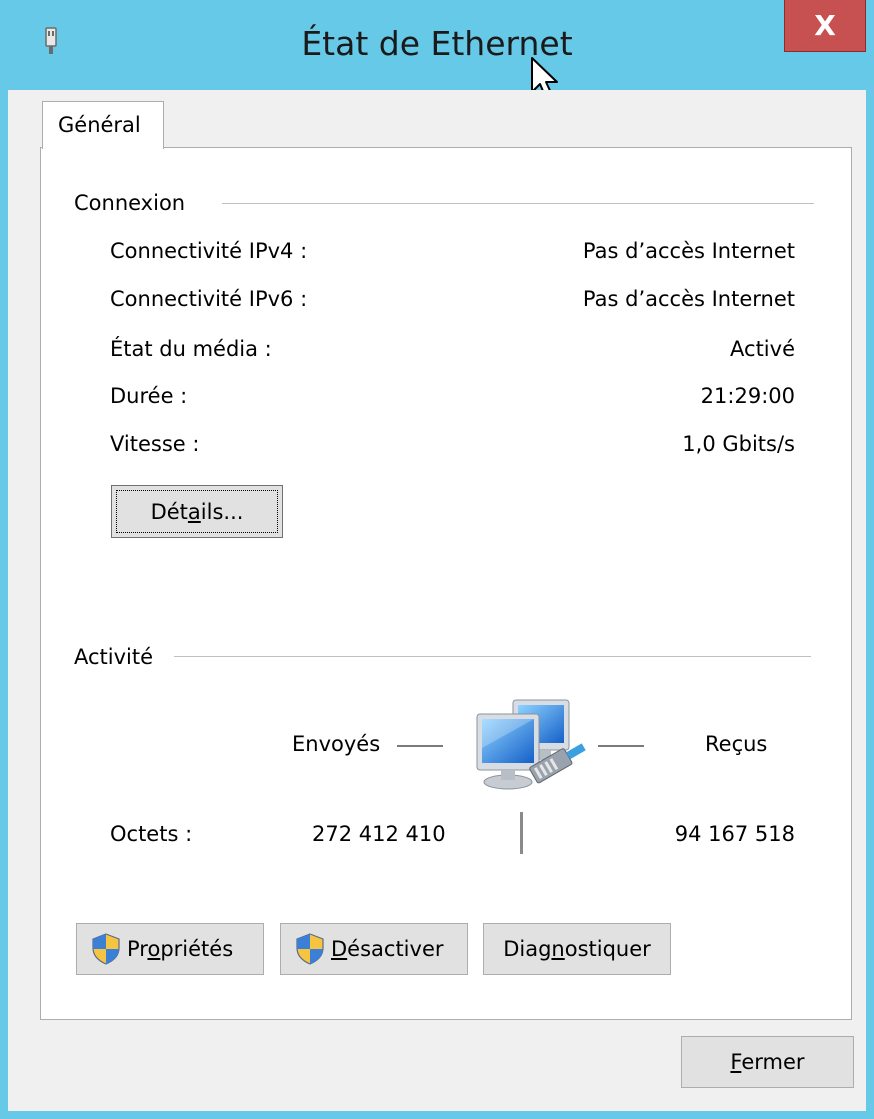  I want to click on connexion-divider, so click(518, 203).